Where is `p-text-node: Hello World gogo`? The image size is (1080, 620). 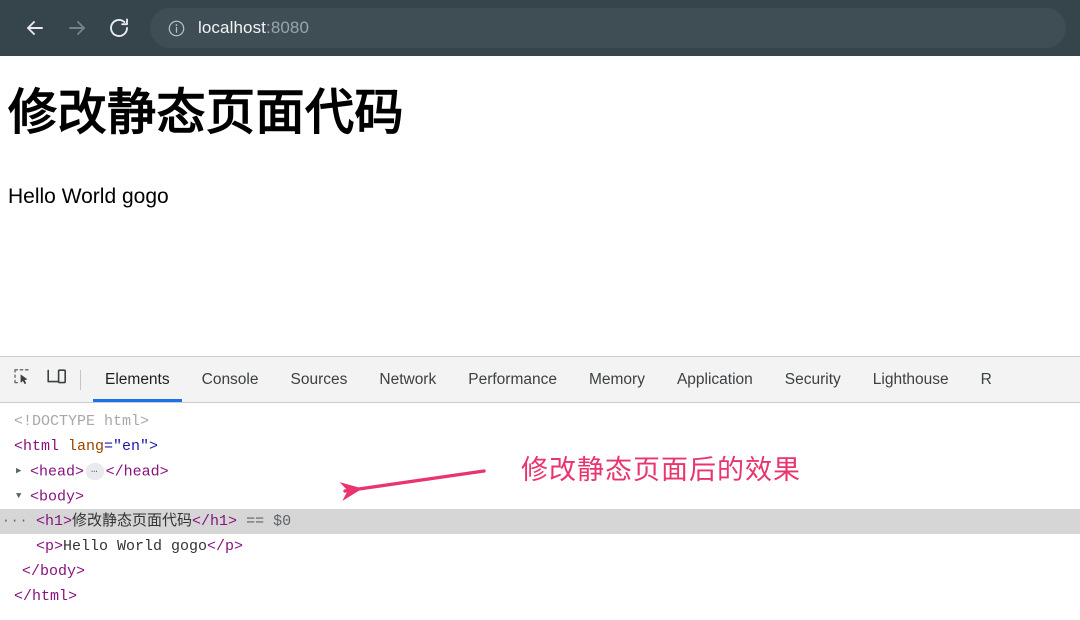
p-text-node: Hello World gogo is located at coordinates (135, 546).